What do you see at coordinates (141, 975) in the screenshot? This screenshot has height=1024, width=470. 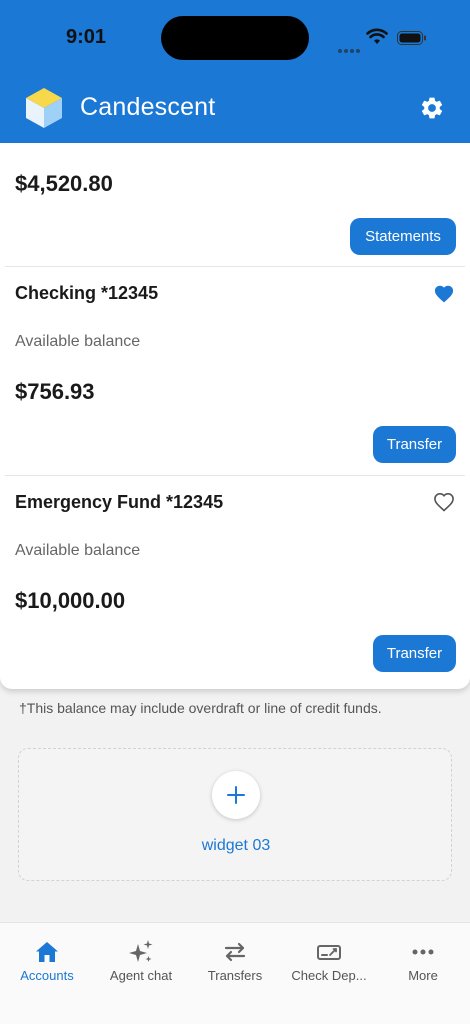 I see `tab-label: Agent chat` at bounding box center [141, 975].